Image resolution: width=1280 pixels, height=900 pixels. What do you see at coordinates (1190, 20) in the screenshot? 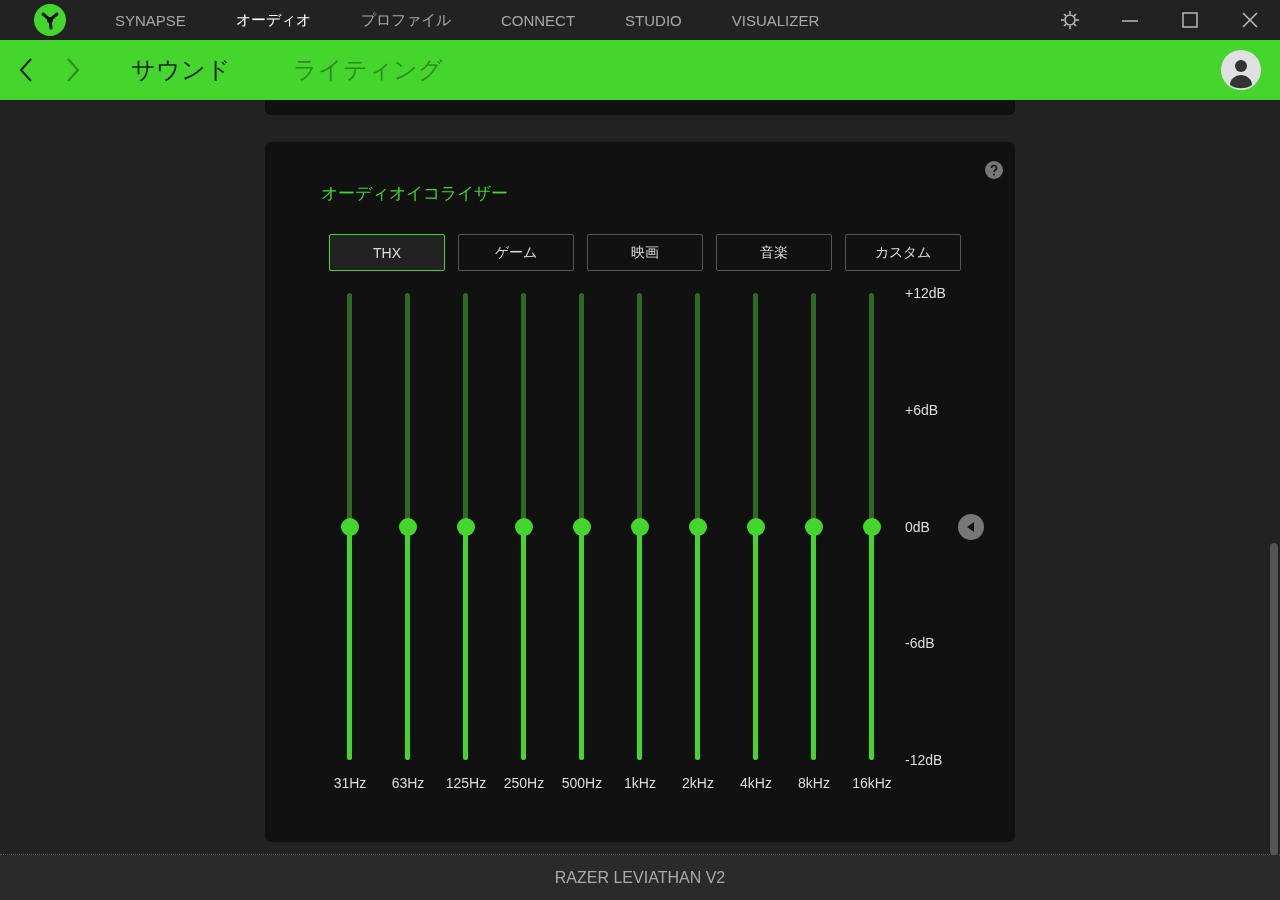
I see `maximize-icon` at bounding box center [1190, 20].